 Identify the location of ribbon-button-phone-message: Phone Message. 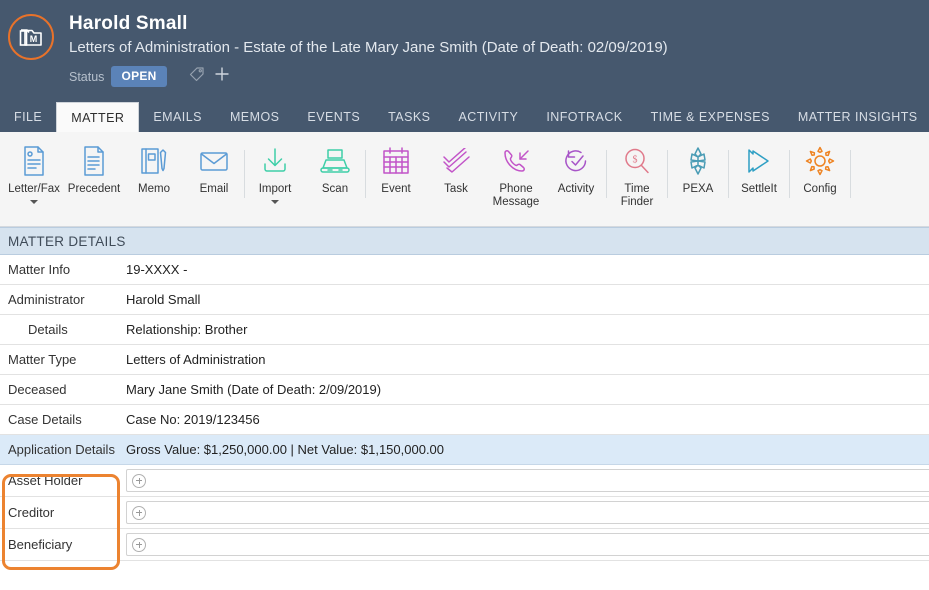
(516, 173).